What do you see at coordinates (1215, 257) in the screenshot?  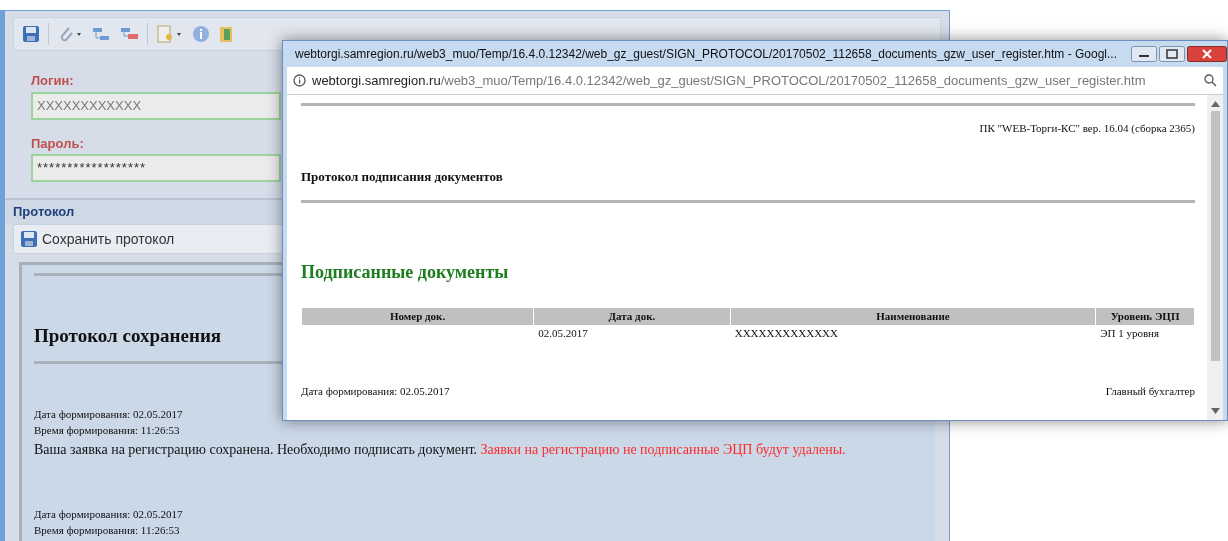 I see `scrollbar` at bounding box center [1215, 257].